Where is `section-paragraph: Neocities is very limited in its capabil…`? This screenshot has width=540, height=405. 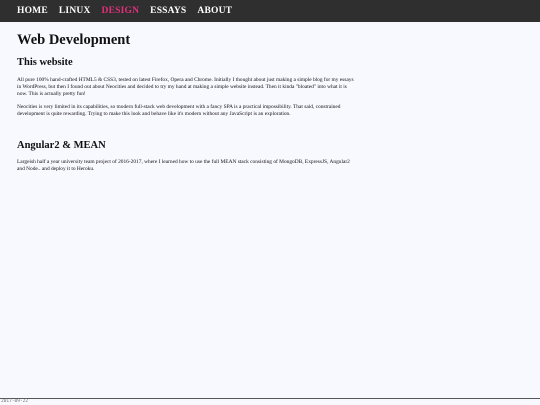 section-paragraph: Neocities is very limited in its capabil… is located at coordinates (179, 110).